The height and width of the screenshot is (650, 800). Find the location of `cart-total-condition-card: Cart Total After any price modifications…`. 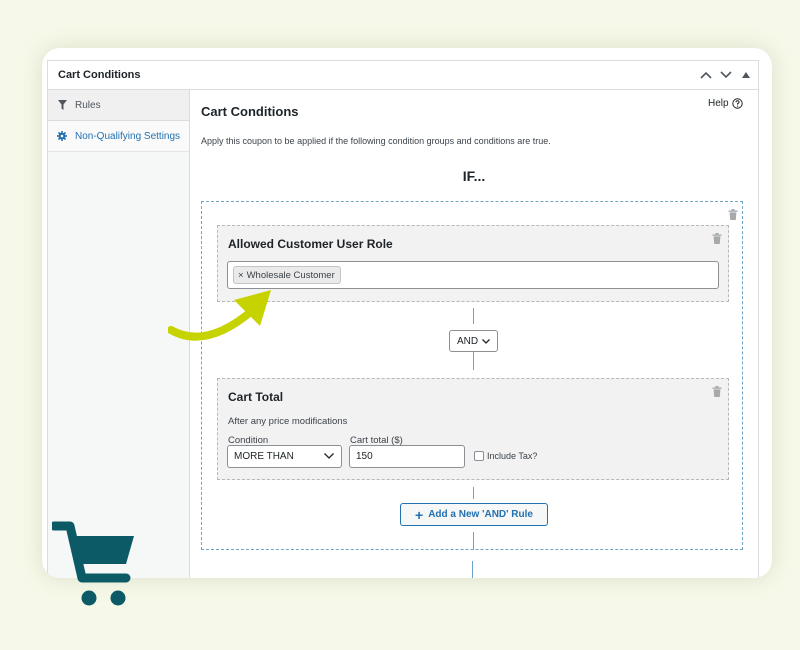

cart-total-condition-card: Cart Total After any price modifications… is located at coordinates (473, 429).